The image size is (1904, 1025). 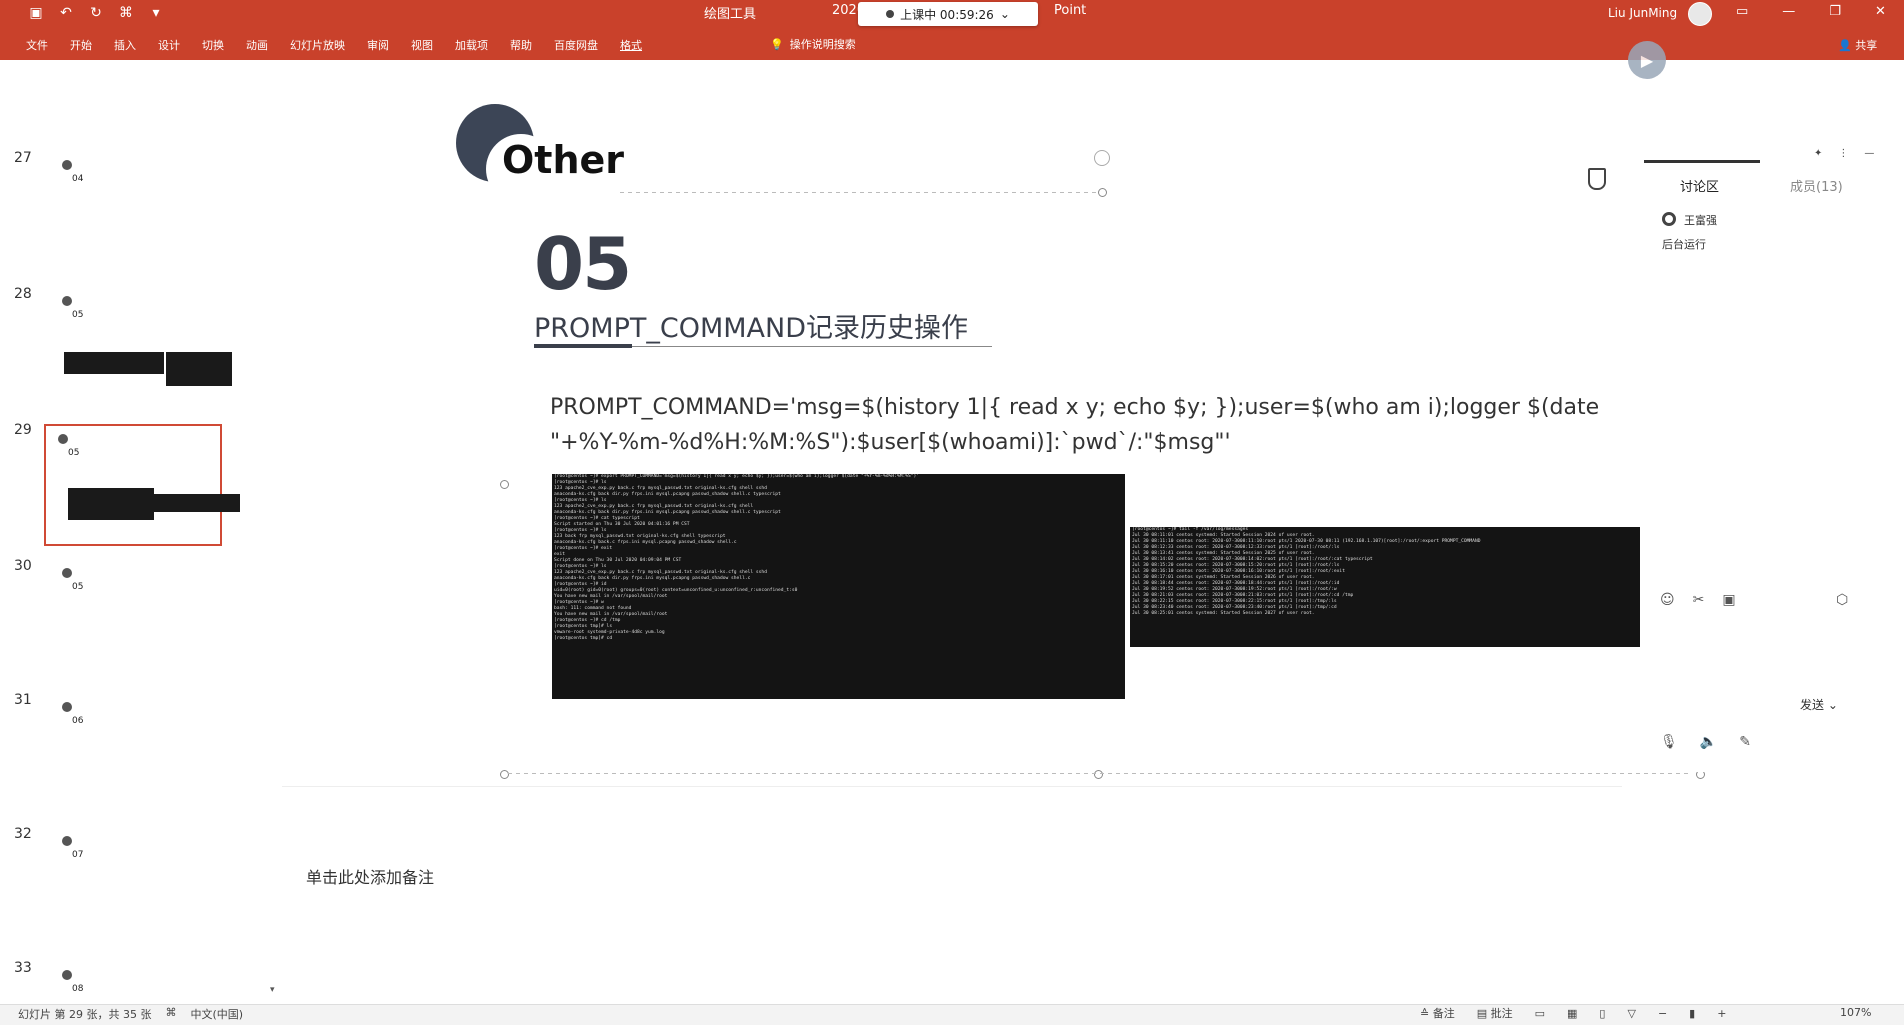 What do you see at coordinates (154, 742) in the screenshot?
I see `slide-thumbnail-31: 06` at bounding box center [154, 742].